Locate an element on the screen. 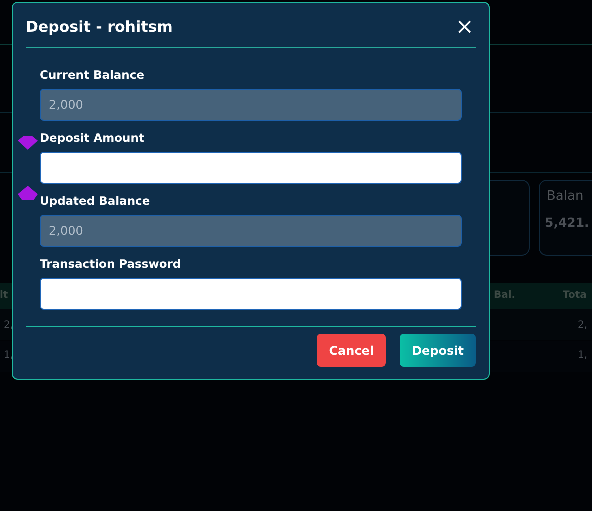 The image size is (592, 511). close-button: × is located at coordinates (465, 28).